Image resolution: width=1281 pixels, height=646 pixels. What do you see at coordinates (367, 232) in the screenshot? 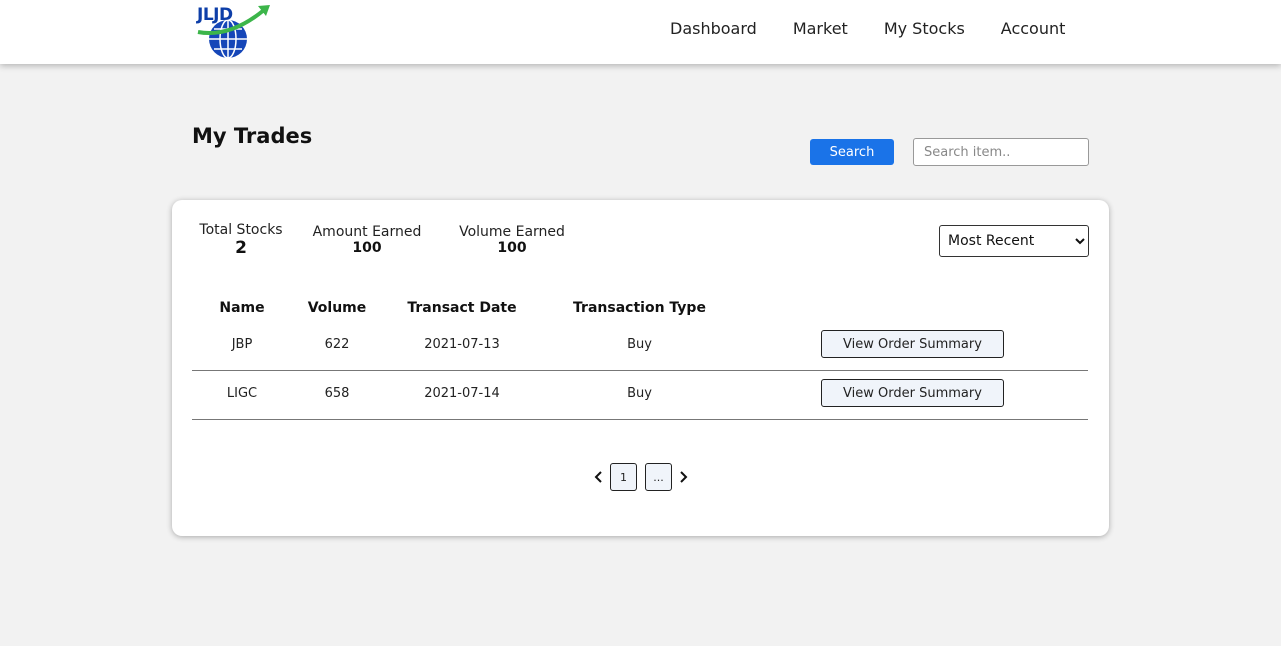
I see `amount-earned-label: Amount Earned` at bounding box center [367, 232].